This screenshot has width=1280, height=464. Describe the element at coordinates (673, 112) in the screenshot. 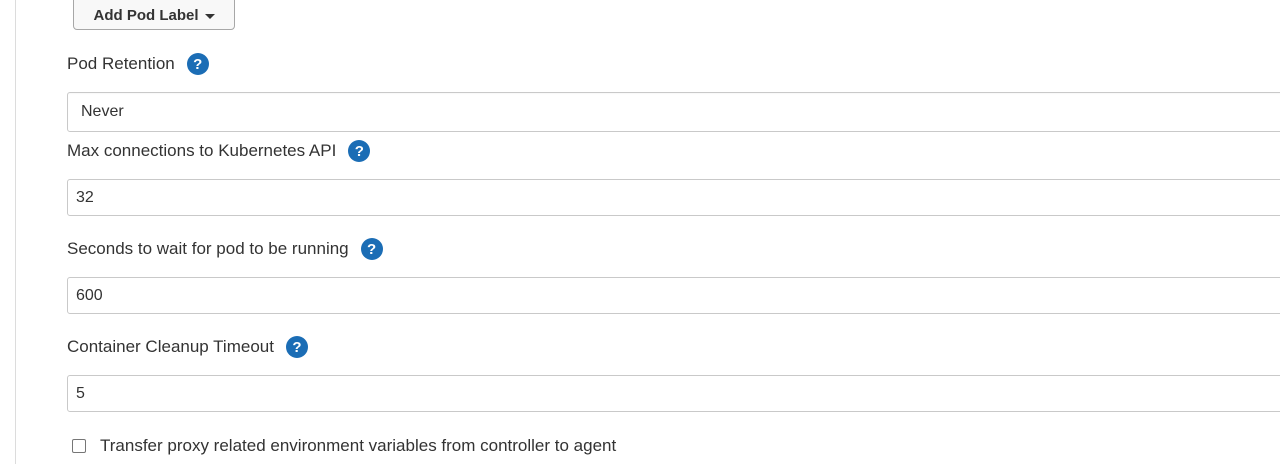

I see `pod-retention-select: Never` at that location.